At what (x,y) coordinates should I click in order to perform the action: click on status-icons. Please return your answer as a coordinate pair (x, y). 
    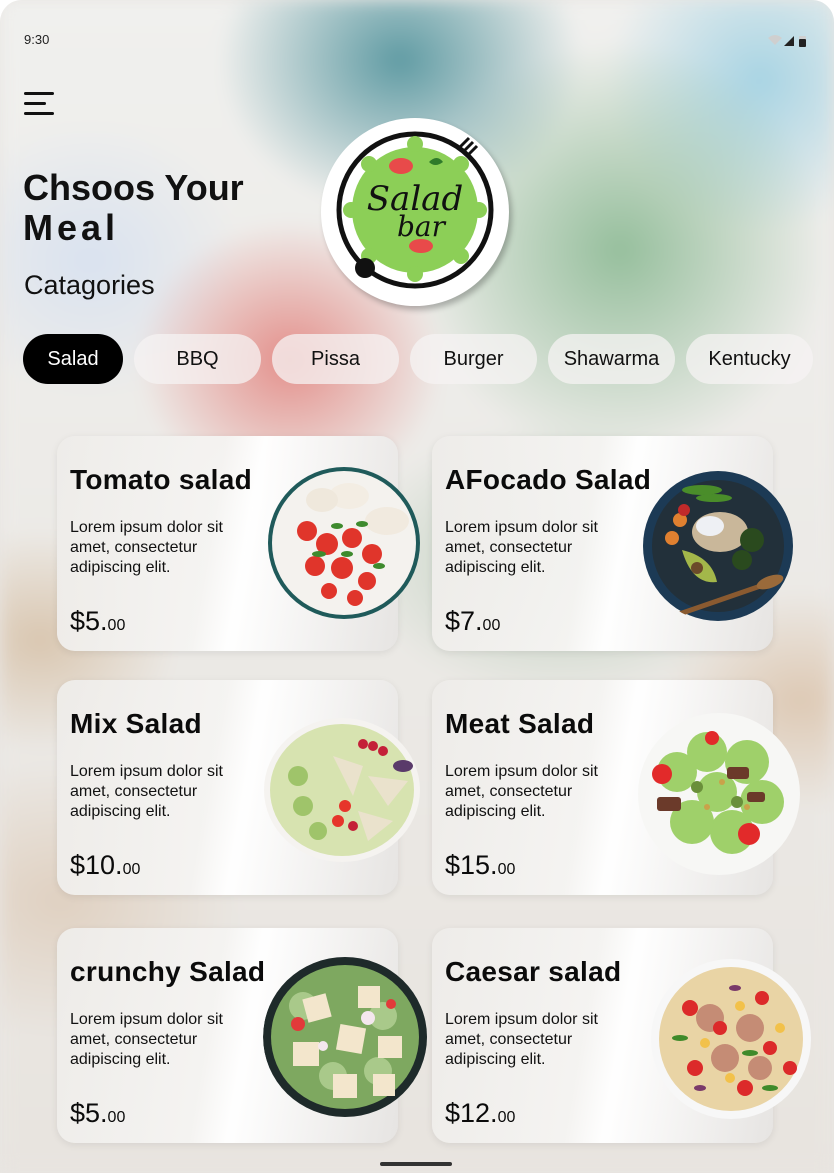
    Looking at the image, I should click on (787, 40).